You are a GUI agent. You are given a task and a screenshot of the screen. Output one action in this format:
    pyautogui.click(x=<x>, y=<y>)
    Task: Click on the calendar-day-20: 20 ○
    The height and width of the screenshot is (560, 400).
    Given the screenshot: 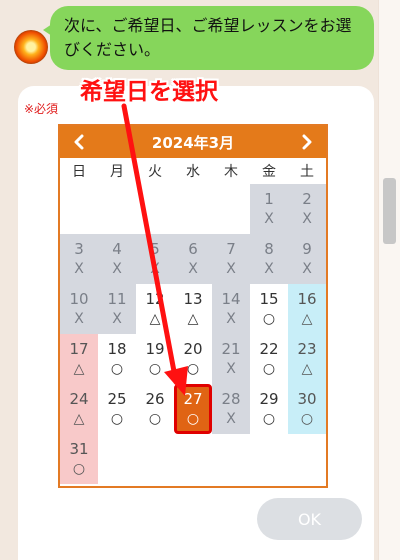 What is the action you would take?
    pyautogui.click(x=193, y=359)
    